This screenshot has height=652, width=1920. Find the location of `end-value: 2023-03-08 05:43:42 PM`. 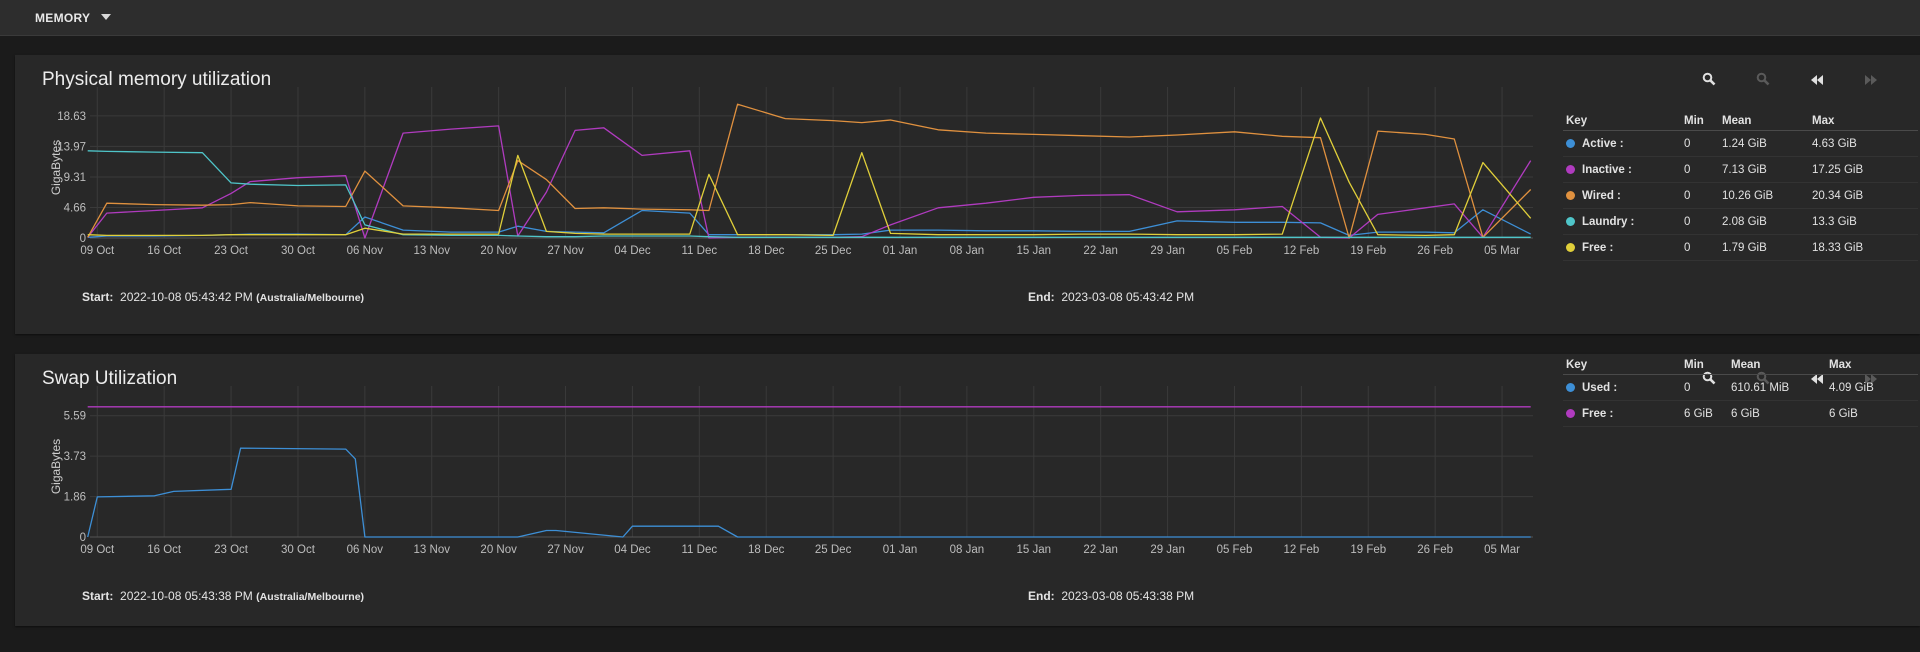

end-value: 2023-03-08 05:43:42 PM is located at coordinates (1128, 297).